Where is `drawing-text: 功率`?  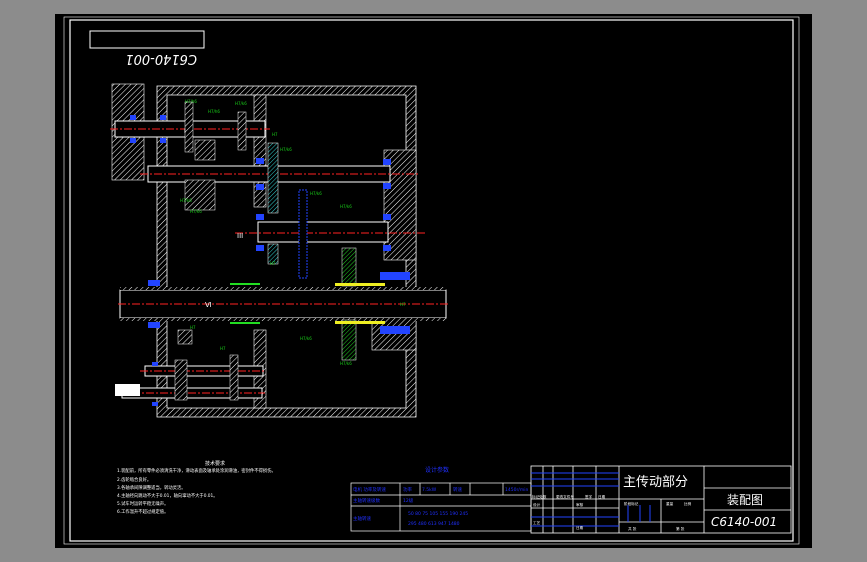 drawing-text: 功率 is located at coordinates (407, 489).